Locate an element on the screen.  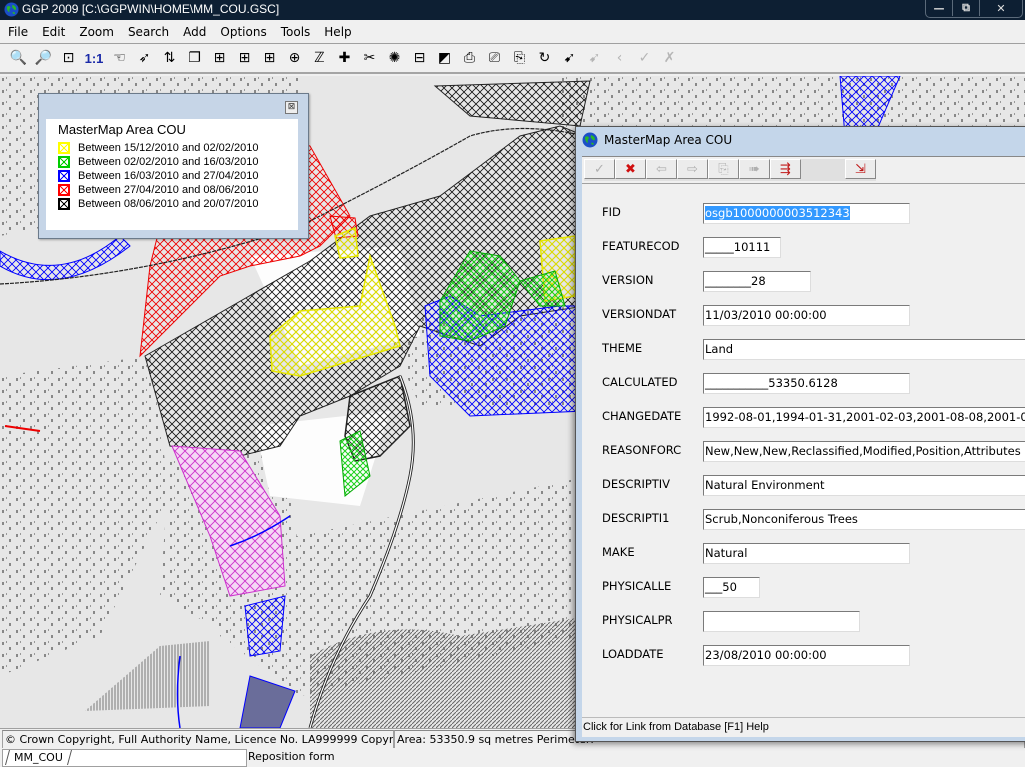
add-polygon-icon: ⊞ is located at coordinates (244, 58).